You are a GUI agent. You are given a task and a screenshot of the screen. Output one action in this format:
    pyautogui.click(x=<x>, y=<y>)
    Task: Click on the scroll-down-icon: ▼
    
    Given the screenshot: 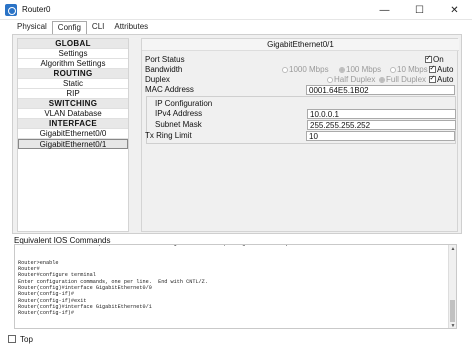 What is the action you would take?
    pyautogui.click(x=452, y=325)
    